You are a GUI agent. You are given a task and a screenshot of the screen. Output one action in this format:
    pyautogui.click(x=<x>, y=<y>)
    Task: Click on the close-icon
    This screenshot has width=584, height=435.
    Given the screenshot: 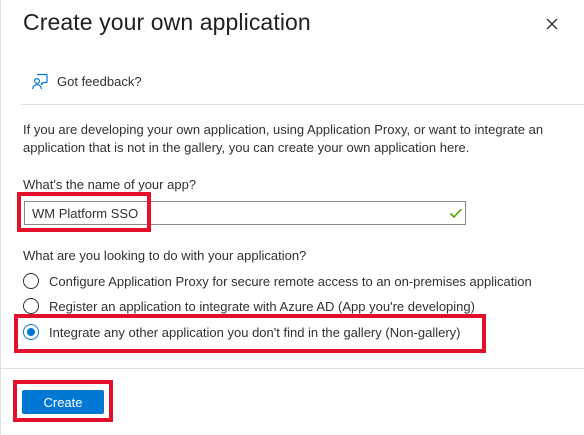 What is the action you would take?
    pyautogui.click(x=552, y=24)
    